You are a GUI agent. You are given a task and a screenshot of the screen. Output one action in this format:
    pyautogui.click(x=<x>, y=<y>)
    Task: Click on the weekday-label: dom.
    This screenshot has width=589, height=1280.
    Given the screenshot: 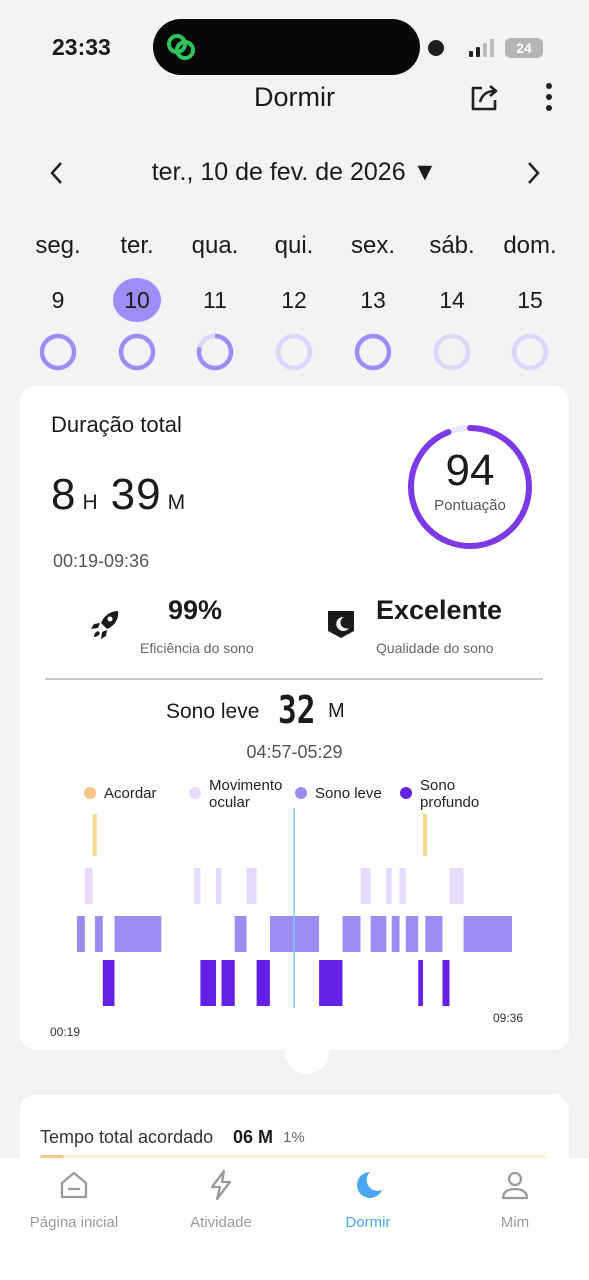 What is the action you would take?
    pyautogui.click(x=530, y=245)
    